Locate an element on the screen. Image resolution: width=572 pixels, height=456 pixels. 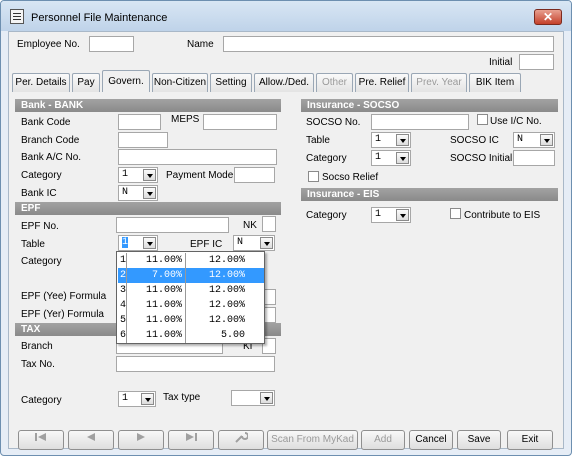
epf-table-label: Table is located at coordinates (33, 244).